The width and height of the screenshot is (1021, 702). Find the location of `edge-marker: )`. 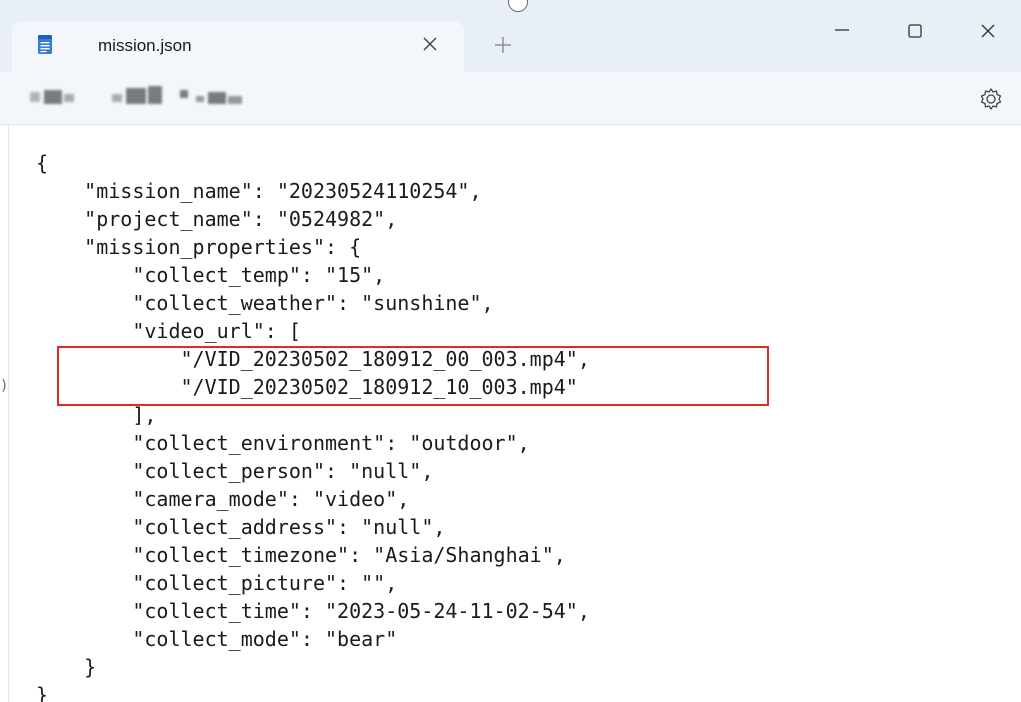

edge-marker: ) is located at coordinates (4, 386).